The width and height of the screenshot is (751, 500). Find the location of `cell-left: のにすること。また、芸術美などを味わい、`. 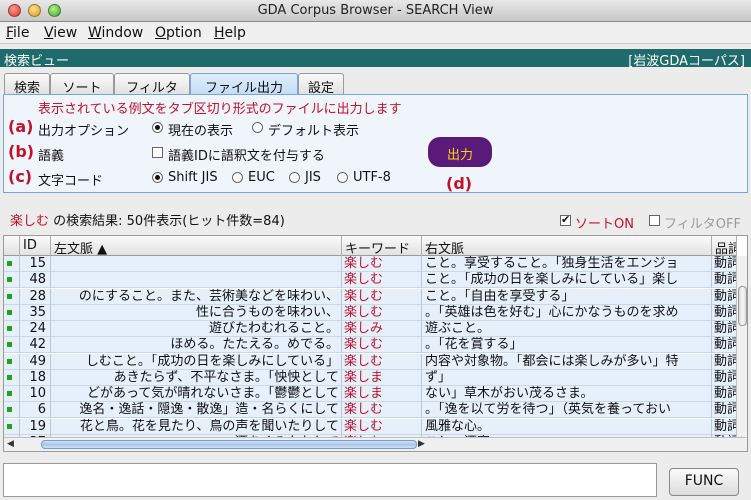

cell-left: のにすること。また、芸術美などを味わい、 is located at coordinates (196, 296).